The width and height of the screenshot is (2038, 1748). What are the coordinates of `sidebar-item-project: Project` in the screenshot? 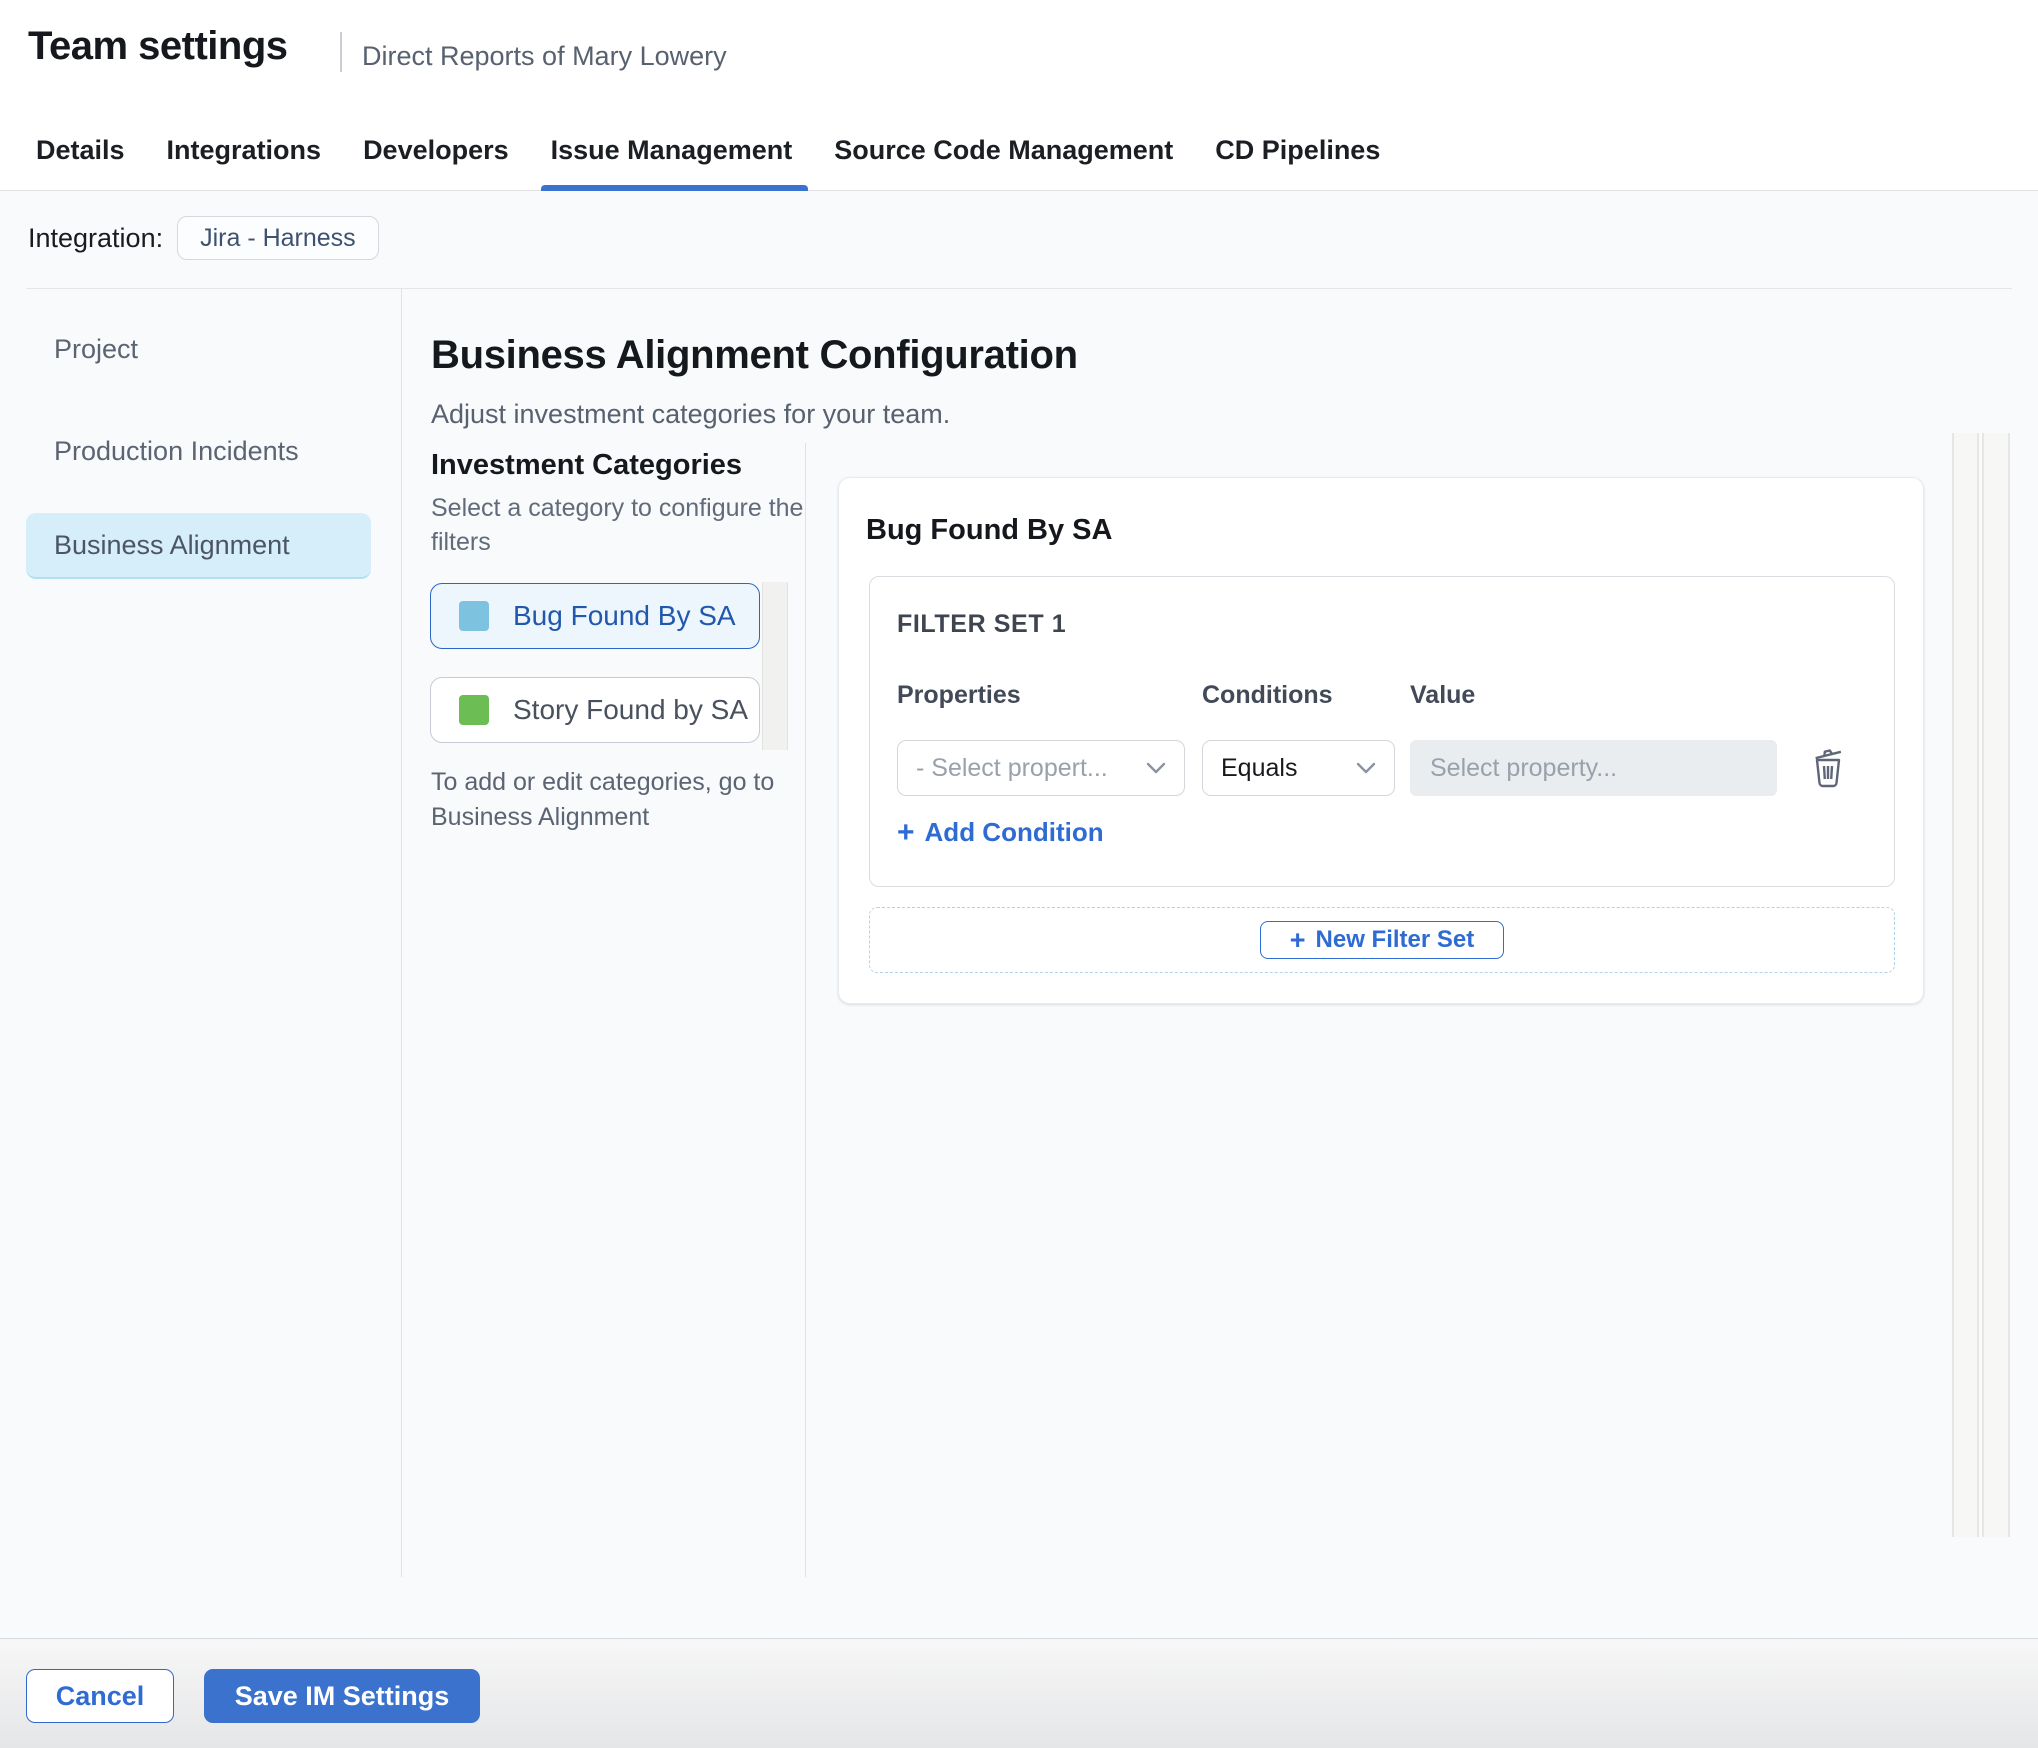 It's located at (198, 349).